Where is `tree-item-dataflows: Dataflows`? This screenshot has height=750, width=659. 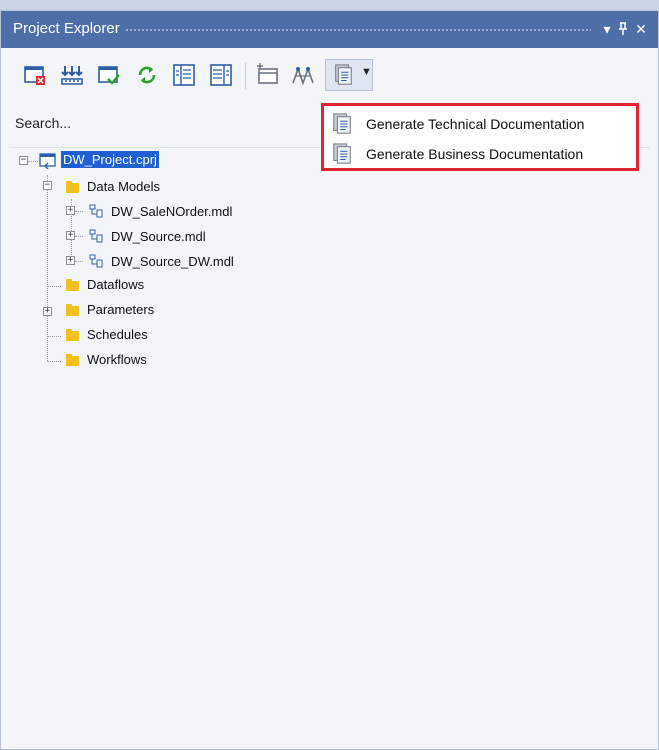 tree-item-dataflows: Dataflows is located at coordinates (115, 284).